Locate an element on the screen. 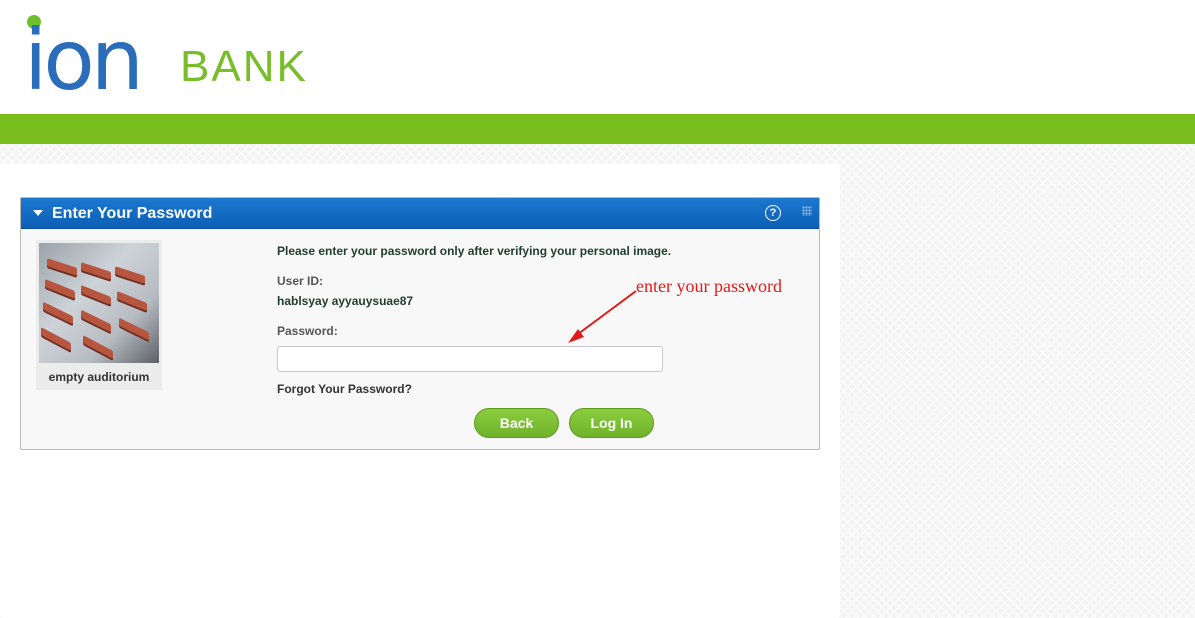 The width and height of the screenshot is (1195, 618). personal-image-card: empty auditorium is located at coordinates (99, 315).